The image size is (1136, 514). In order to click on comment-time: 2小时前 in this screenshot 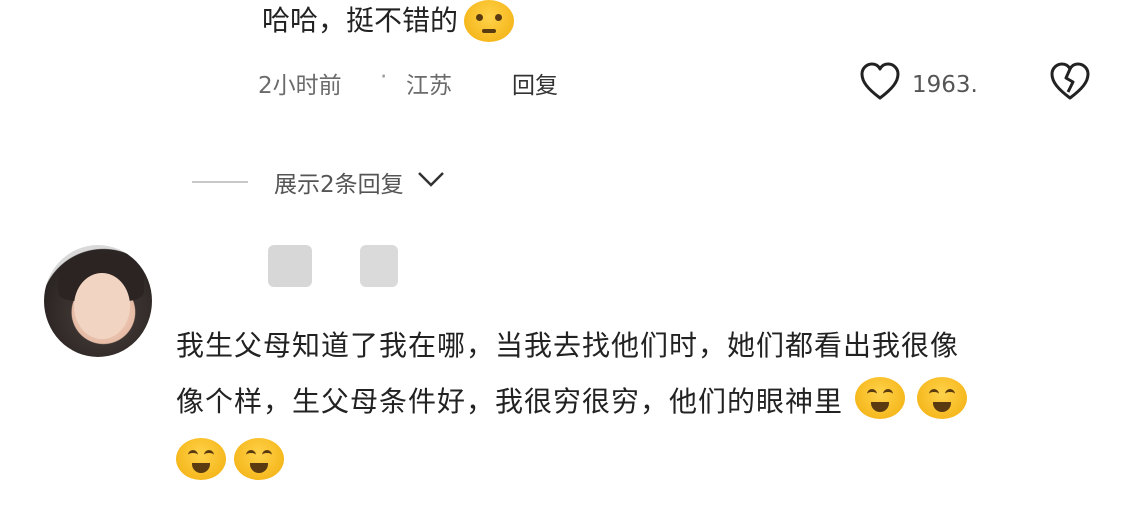, I will do `click(300, 86)`.